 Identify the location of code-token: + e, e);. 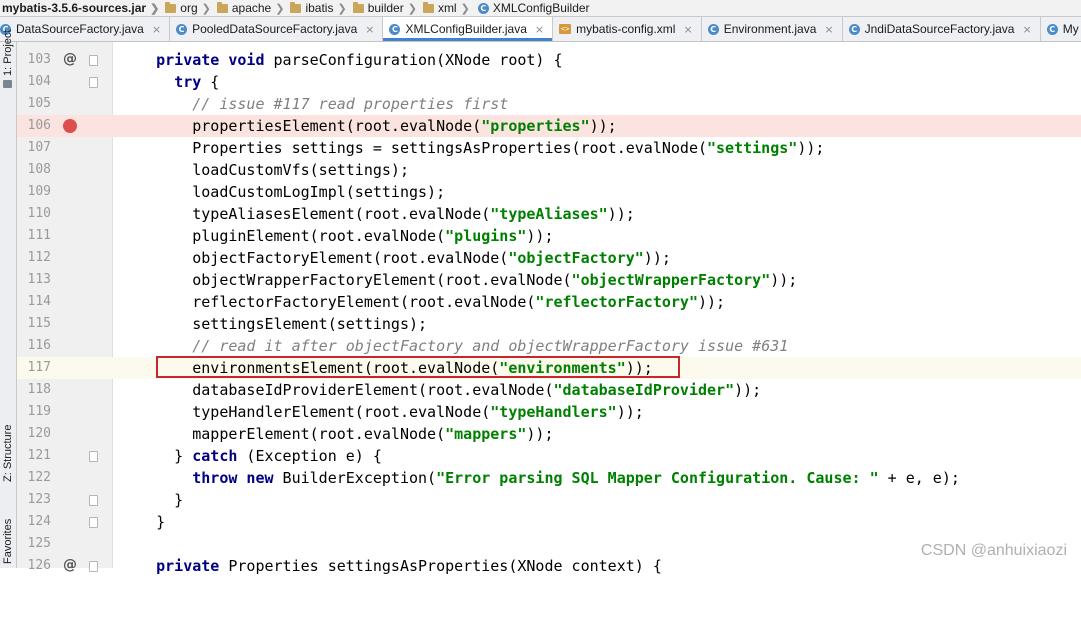
(919, 478).